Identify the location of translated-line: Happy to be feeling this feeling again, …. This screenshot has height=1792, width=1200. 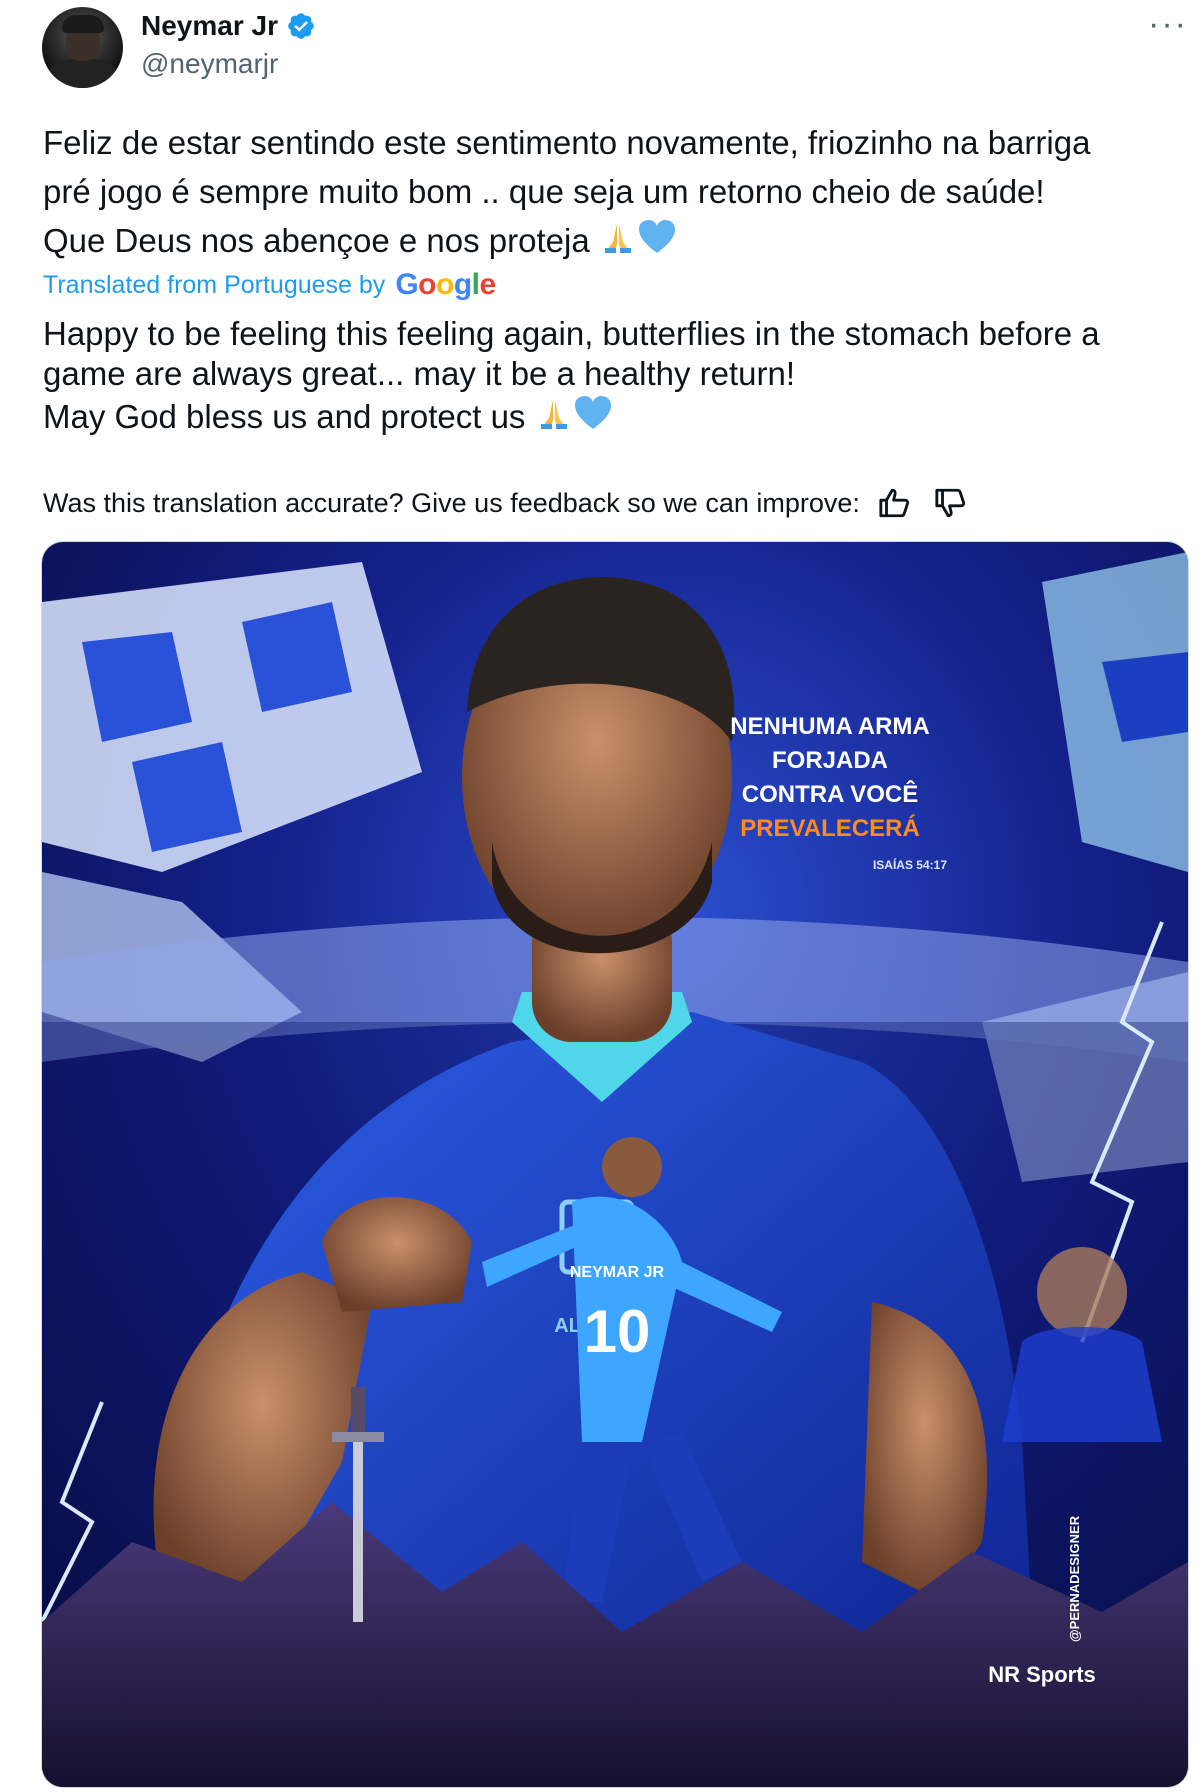
(571, 333).